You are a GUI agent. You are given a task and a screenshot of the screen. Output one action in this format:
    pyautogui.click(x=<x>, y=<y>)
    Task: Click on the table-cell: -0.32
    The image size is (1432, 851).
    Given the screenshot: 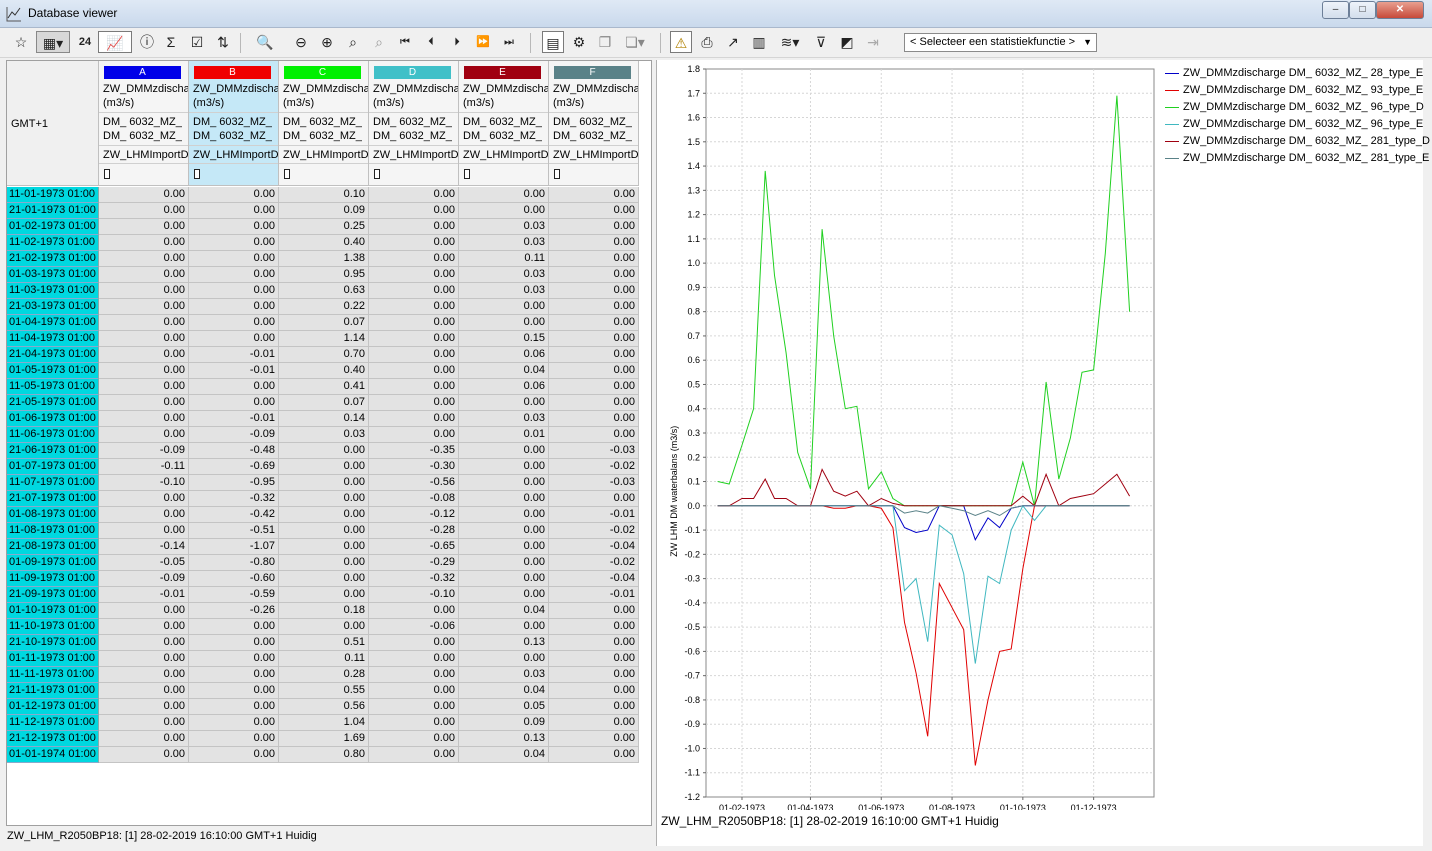 What is the action you would take?
    pyautogui.click(x=414, y=579)
    